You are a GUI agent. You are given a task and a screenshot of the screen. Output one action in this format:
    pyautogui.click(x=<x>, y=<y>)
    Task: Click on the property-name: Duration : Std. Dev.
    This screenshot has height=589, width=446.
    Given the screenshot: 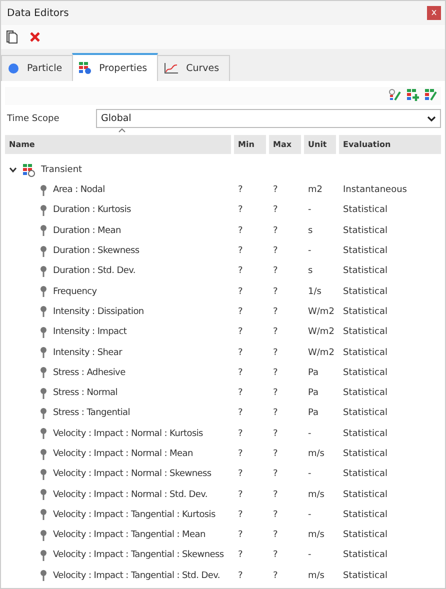 What is the action you would take?
    pyautogui.click(x=94, y=271)
    